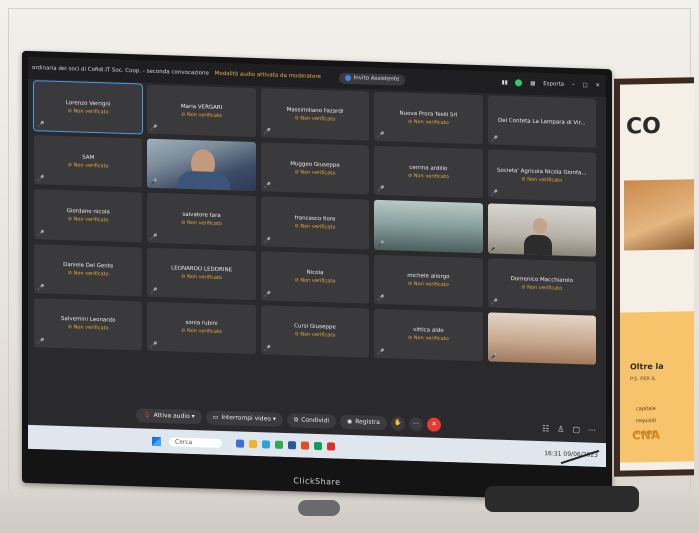  I want to click on participant-tile: salvatore tara ⊘ Non verificato 🎤, so click(201, 219).